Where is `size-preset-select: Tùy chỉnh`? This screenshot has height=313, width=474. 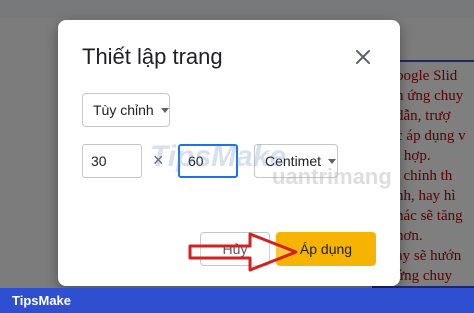
size-preset-select: Tùy chỉnh is located at coordinates (126, 110).